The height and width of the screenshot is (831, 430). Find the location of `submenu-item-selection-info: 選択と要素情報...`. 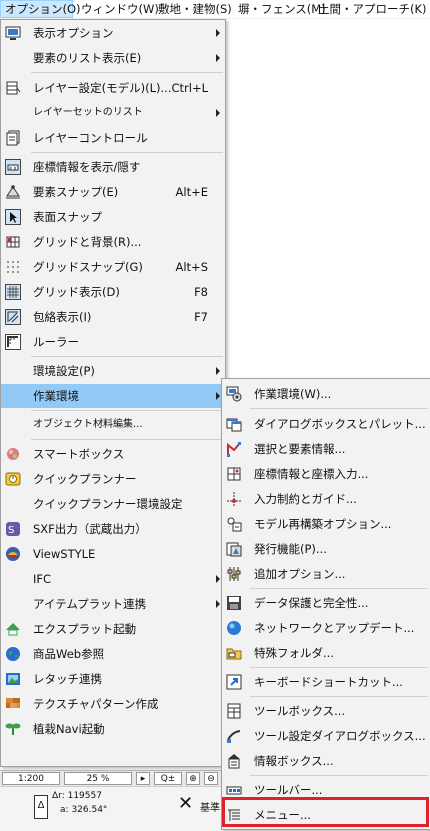

submenu-item-selection-info: 選択と要素情報... is located at coordinates (326, 449).